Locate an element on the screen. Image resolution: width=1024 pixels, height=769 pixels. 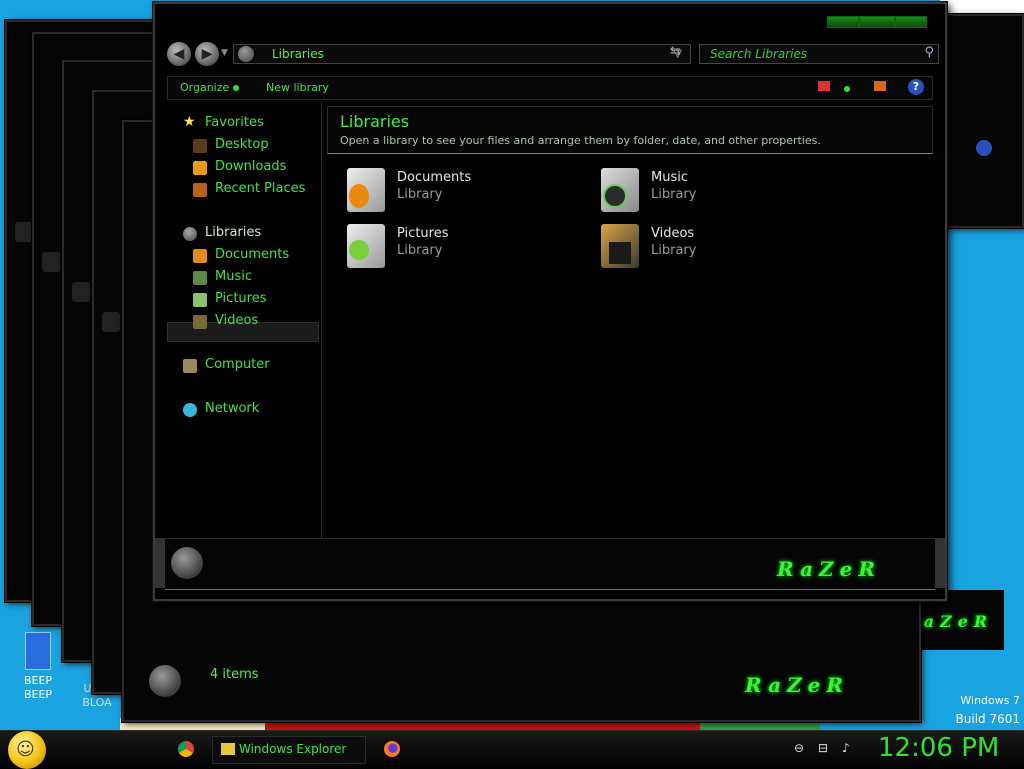
maximize-button is located at coordinates (877, 22).